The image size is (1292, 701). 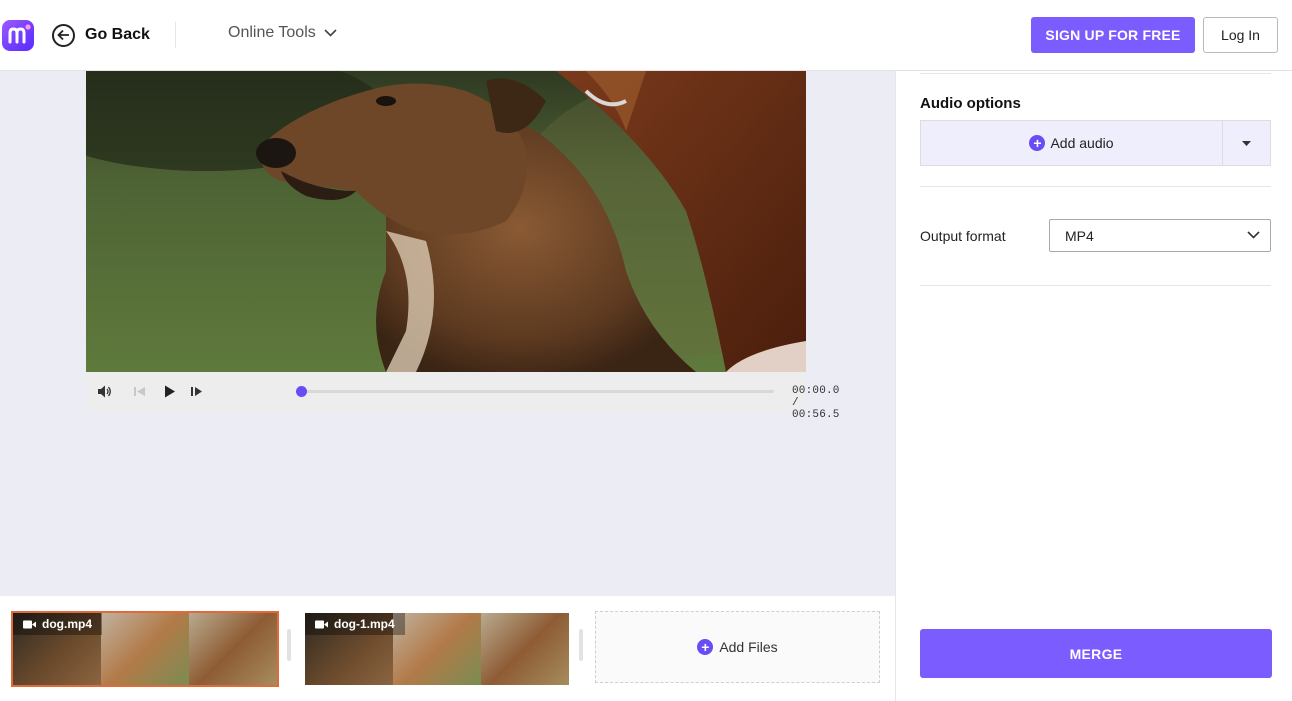 I want to click on caret-down-icon, so click(x=1246, y=143).